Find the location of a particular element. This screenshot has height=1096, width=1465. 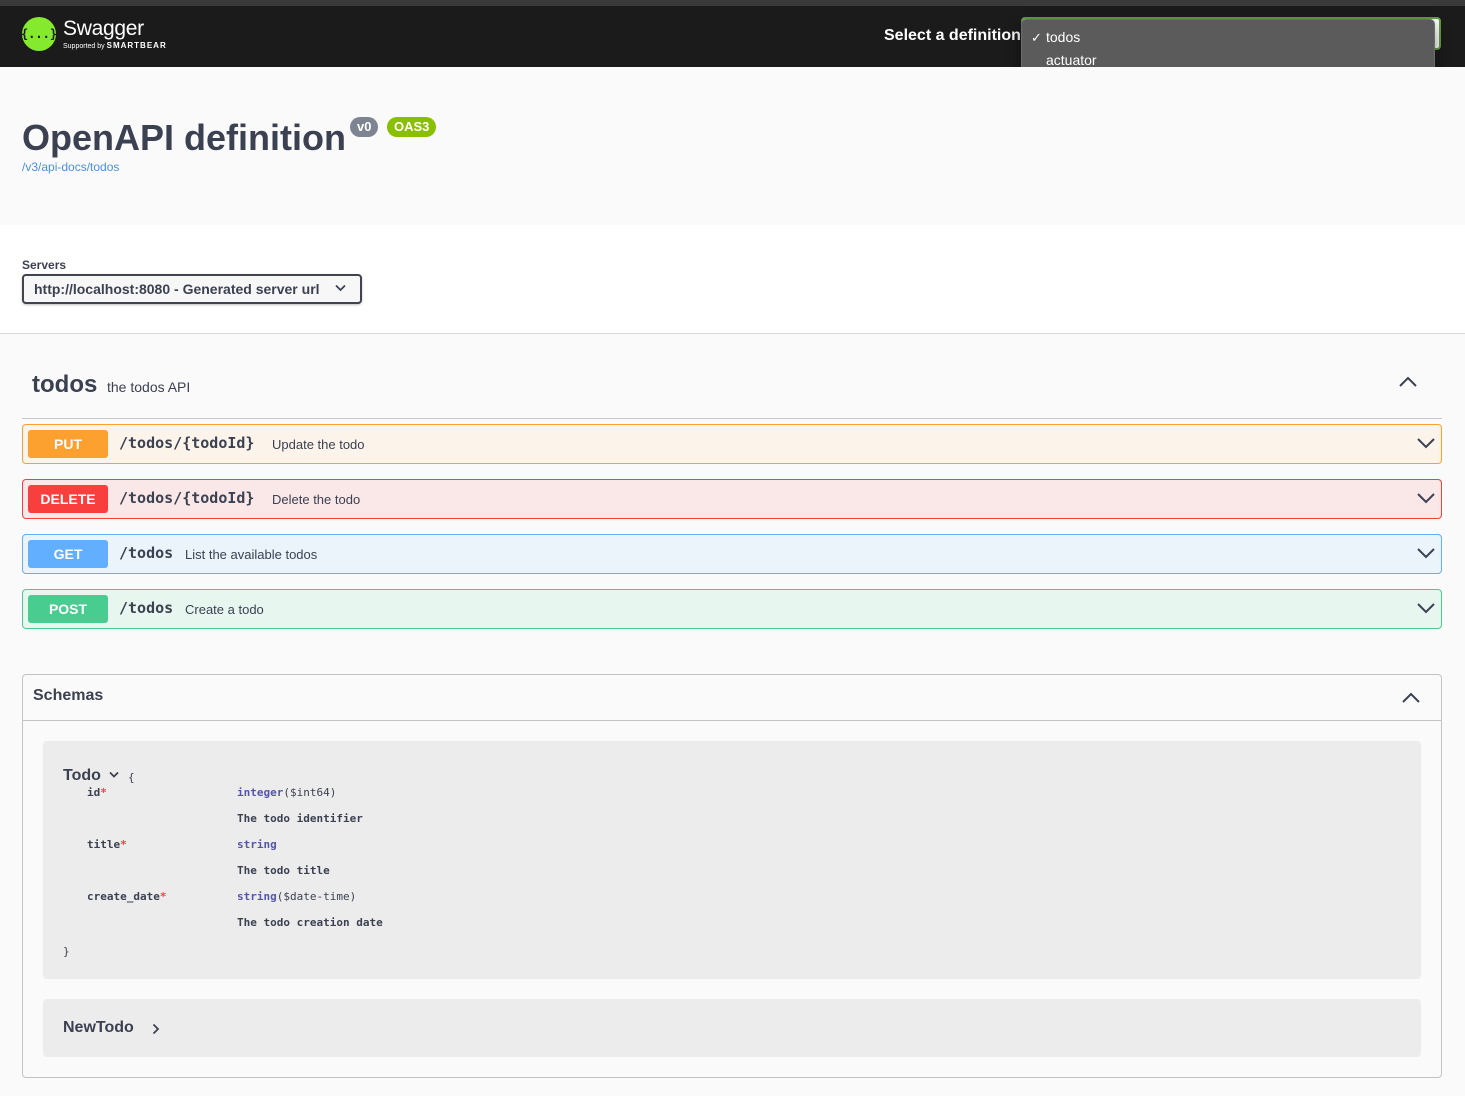

api-docs-link: /v3/api-docs/todos is located at coordinates (70, 167).